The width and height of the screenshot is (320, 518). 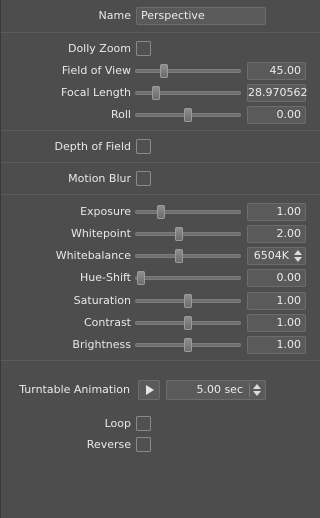 I want to click on whitepoint-row: Whitepoint 2.00, so click(x=160, y=234).